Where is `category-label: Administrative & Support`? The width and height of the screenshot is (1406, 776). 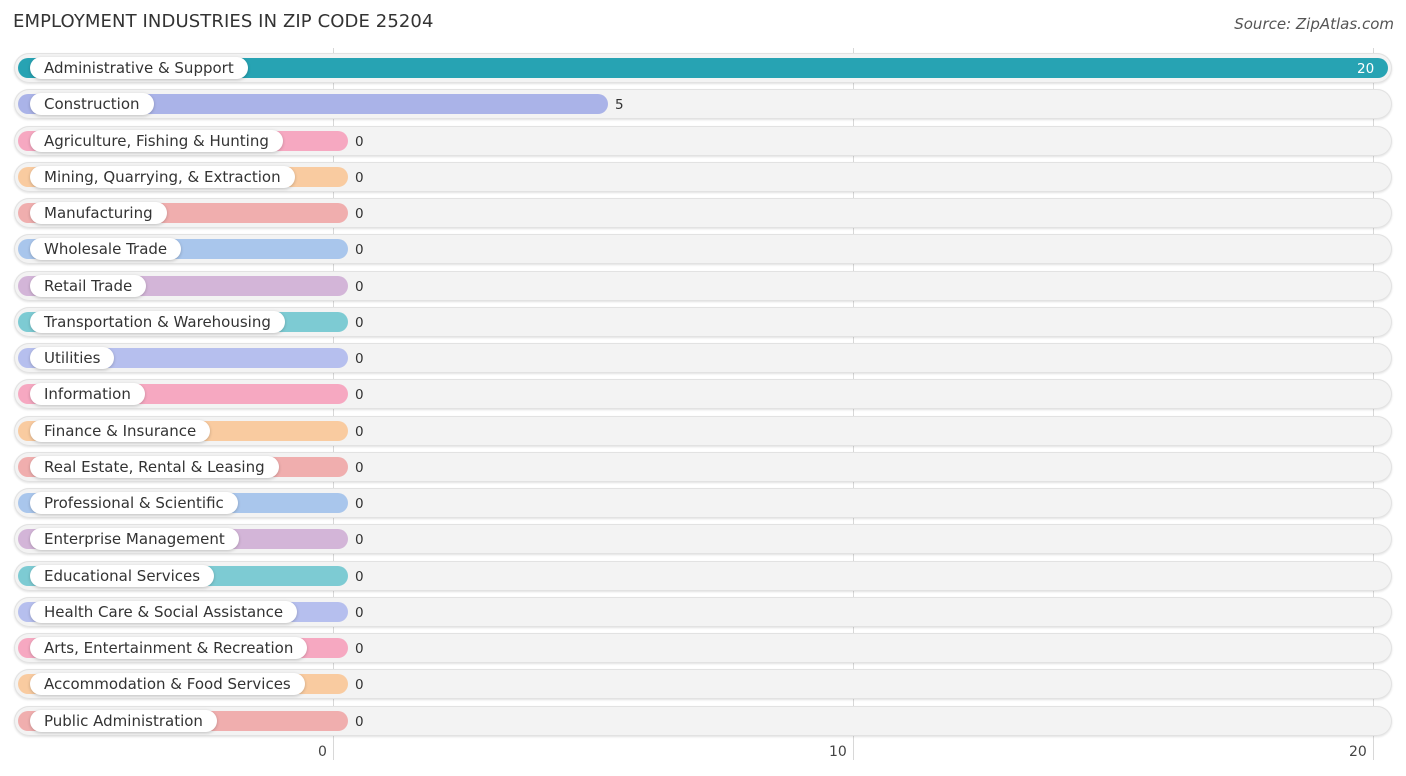 category-label: Administrative & Support is located at coordinates (139, 68).